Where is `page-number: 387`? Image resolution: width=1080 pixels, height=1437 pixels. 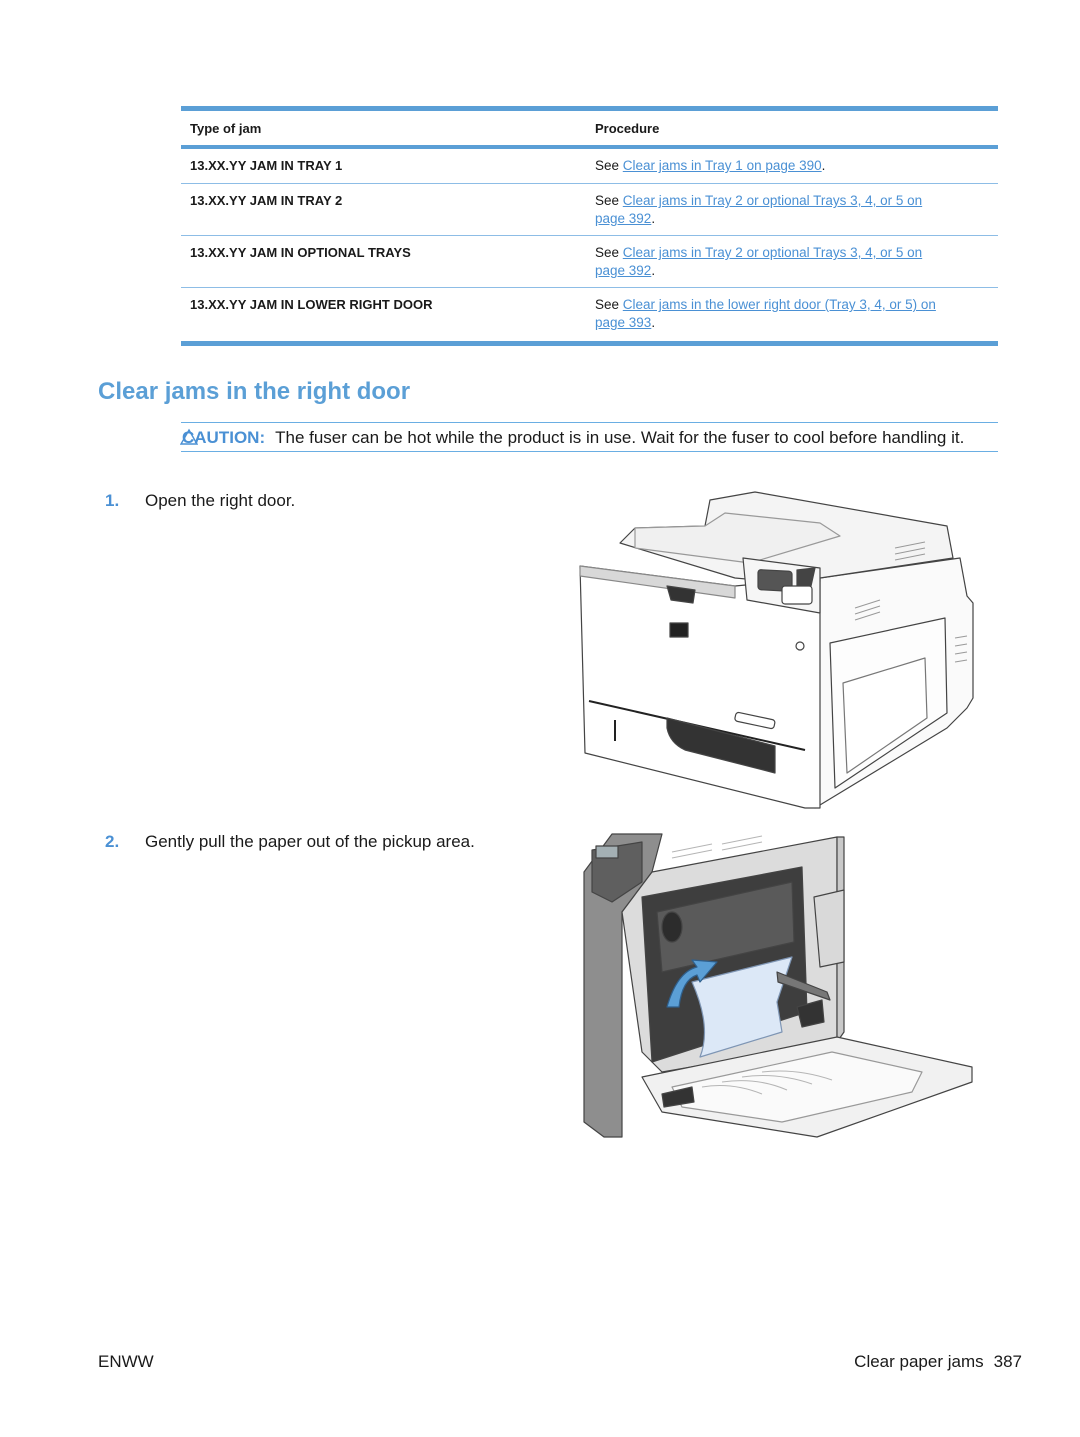
page-number: 387 is located at coordinates (1007, 1361).